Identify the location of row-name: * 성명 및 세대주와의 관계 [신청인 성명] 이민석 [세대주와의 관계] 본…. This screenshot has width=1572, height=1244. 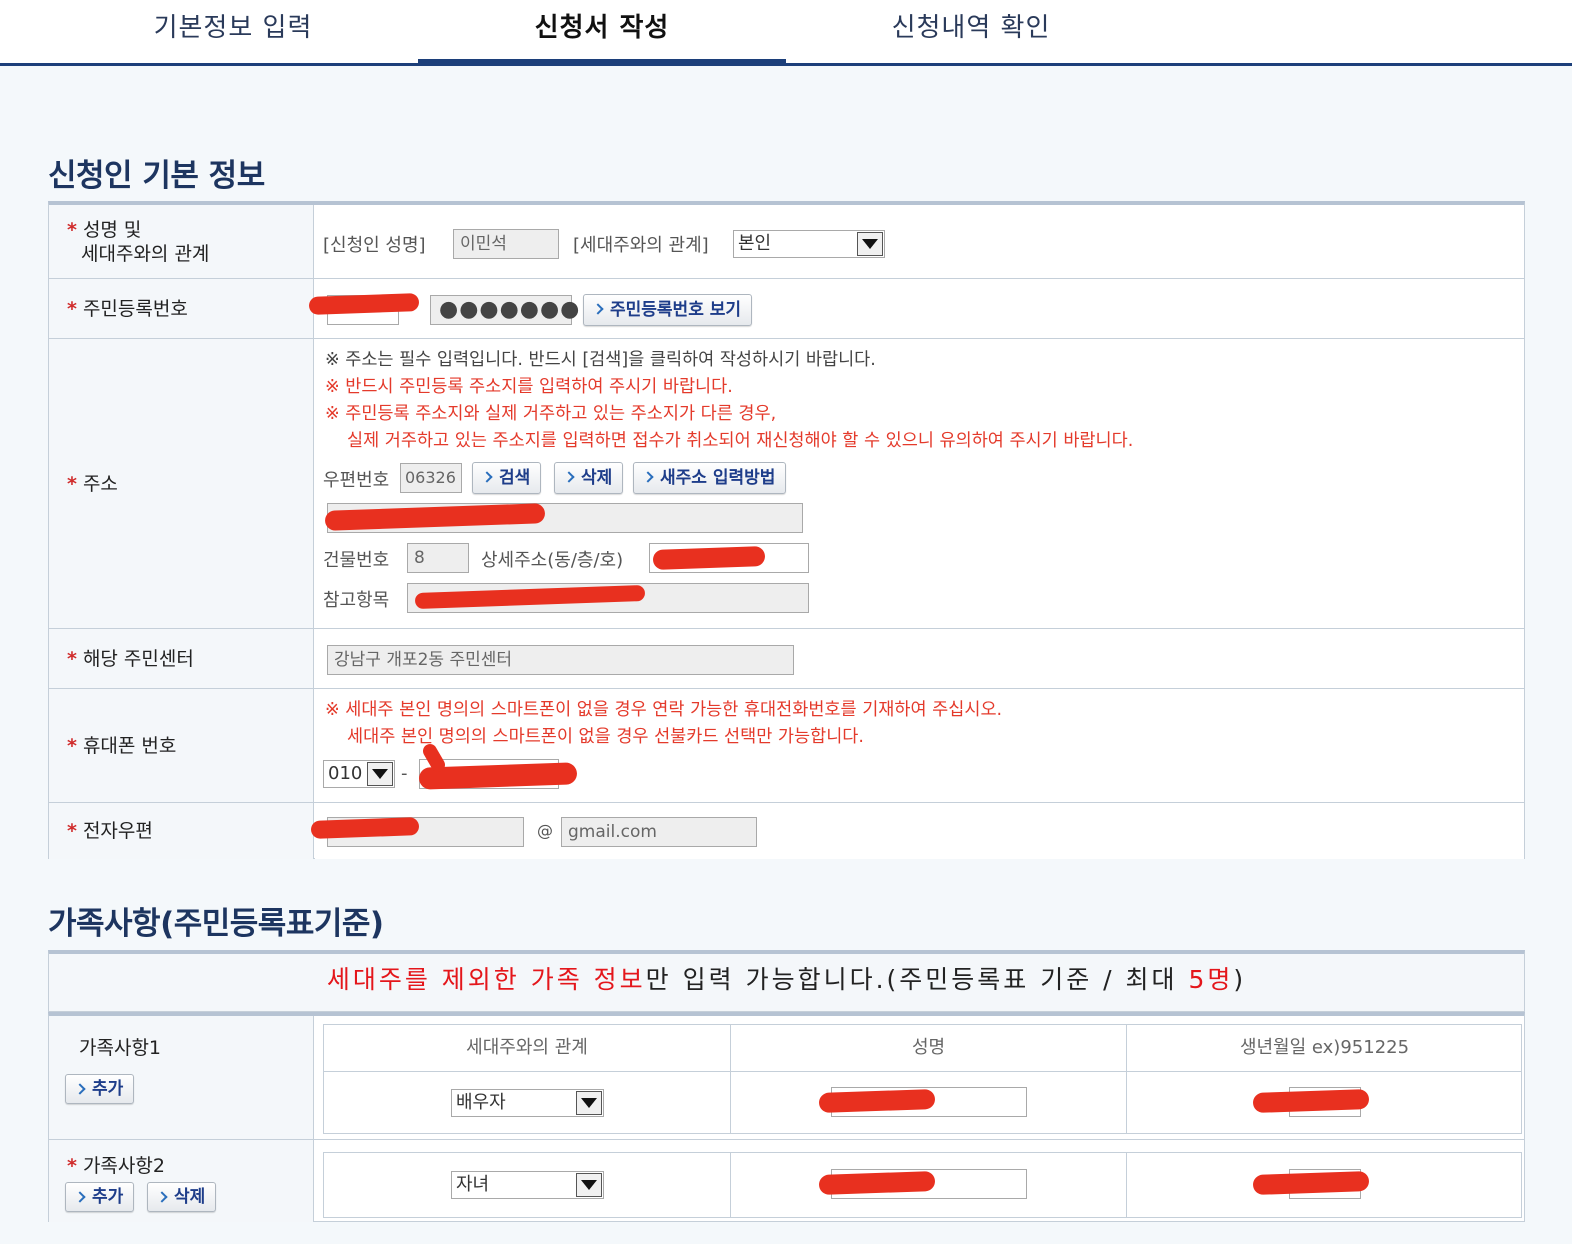
(786, 242).